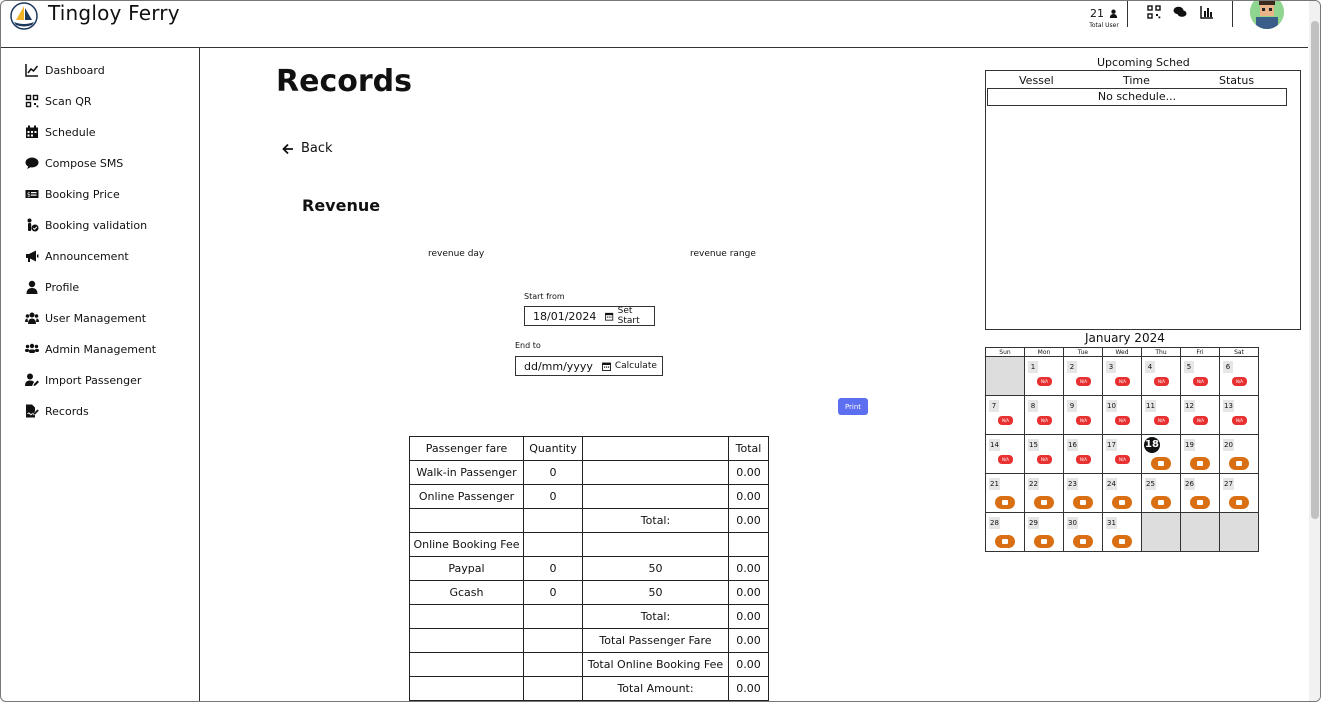  I want to click on table-cell: Gcash, so click(466, 592).